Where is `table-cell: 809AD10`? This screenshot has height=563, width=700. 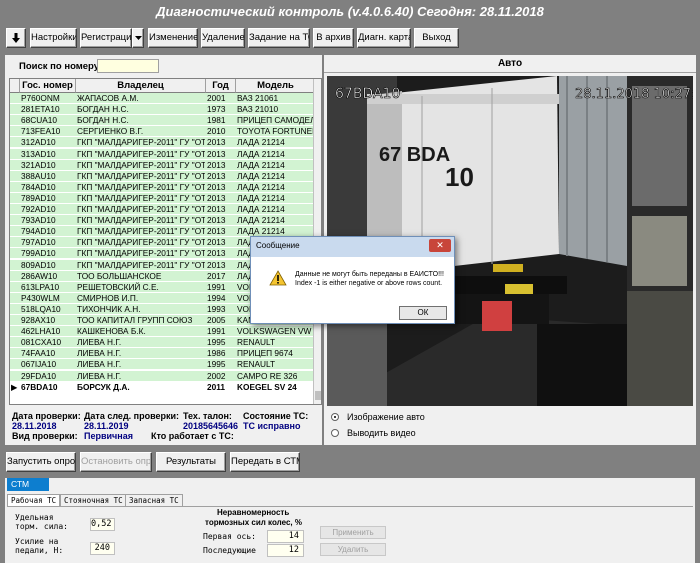 table-cell: 809AD10 is located at coordinates (38, 264).